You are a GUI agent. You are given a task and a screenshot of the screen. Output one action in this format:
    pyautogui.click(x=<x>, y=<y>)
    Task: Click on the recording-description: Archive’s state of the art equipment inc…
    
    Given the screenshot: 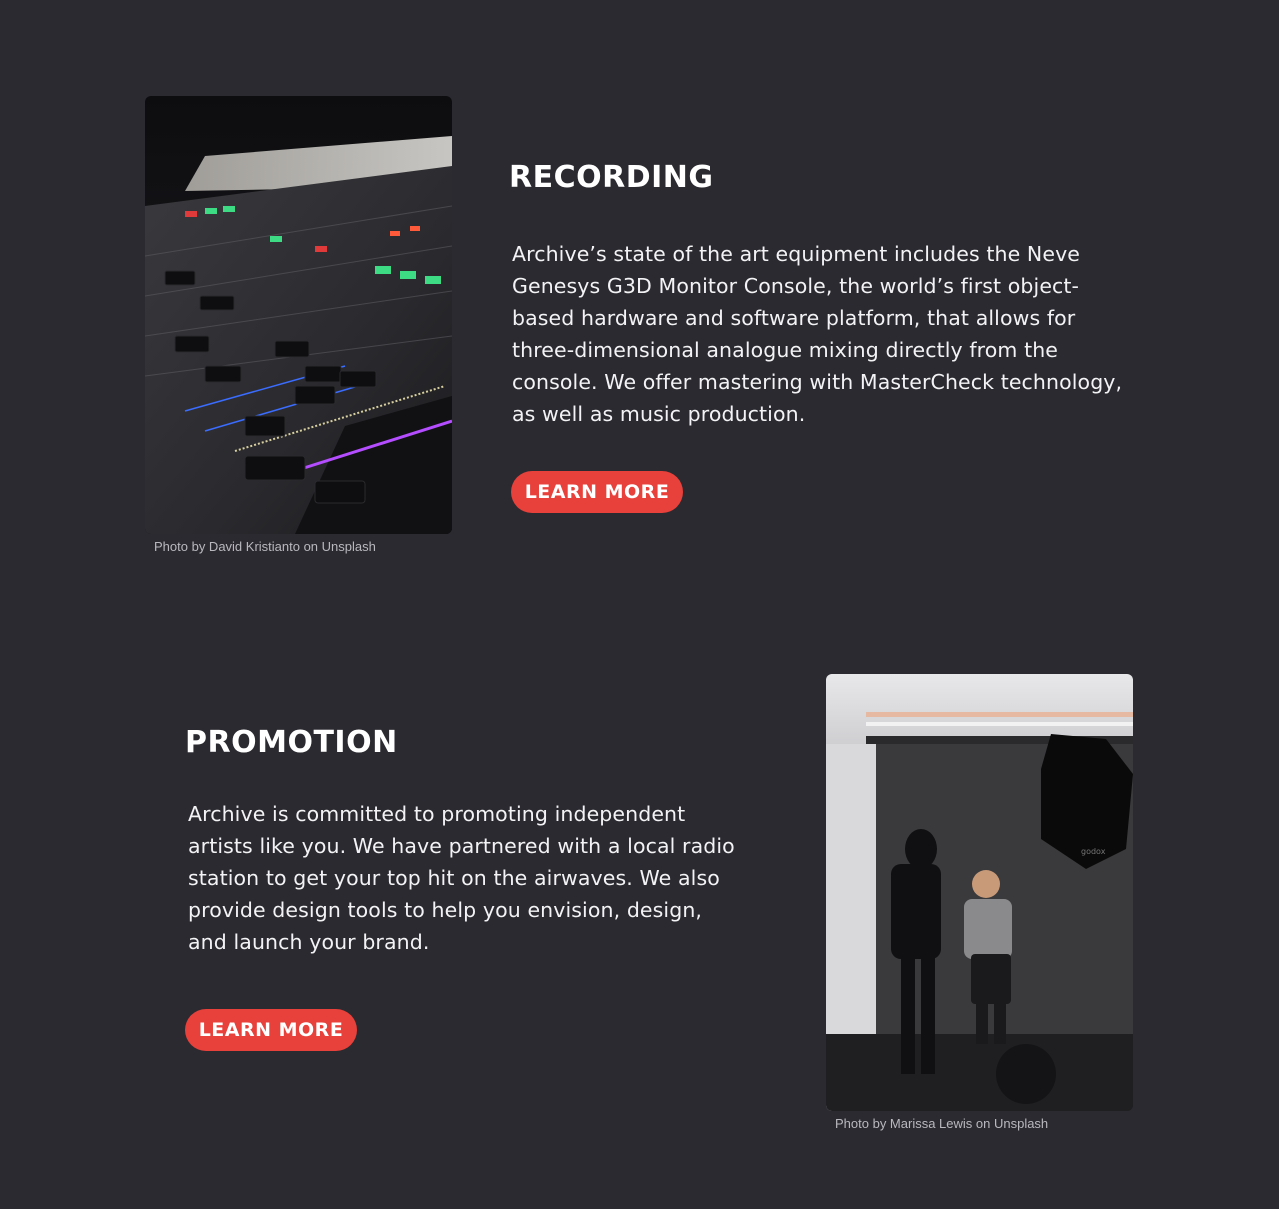 What is the action you would take?
    pyautogui.click(x=817, y=334)
    